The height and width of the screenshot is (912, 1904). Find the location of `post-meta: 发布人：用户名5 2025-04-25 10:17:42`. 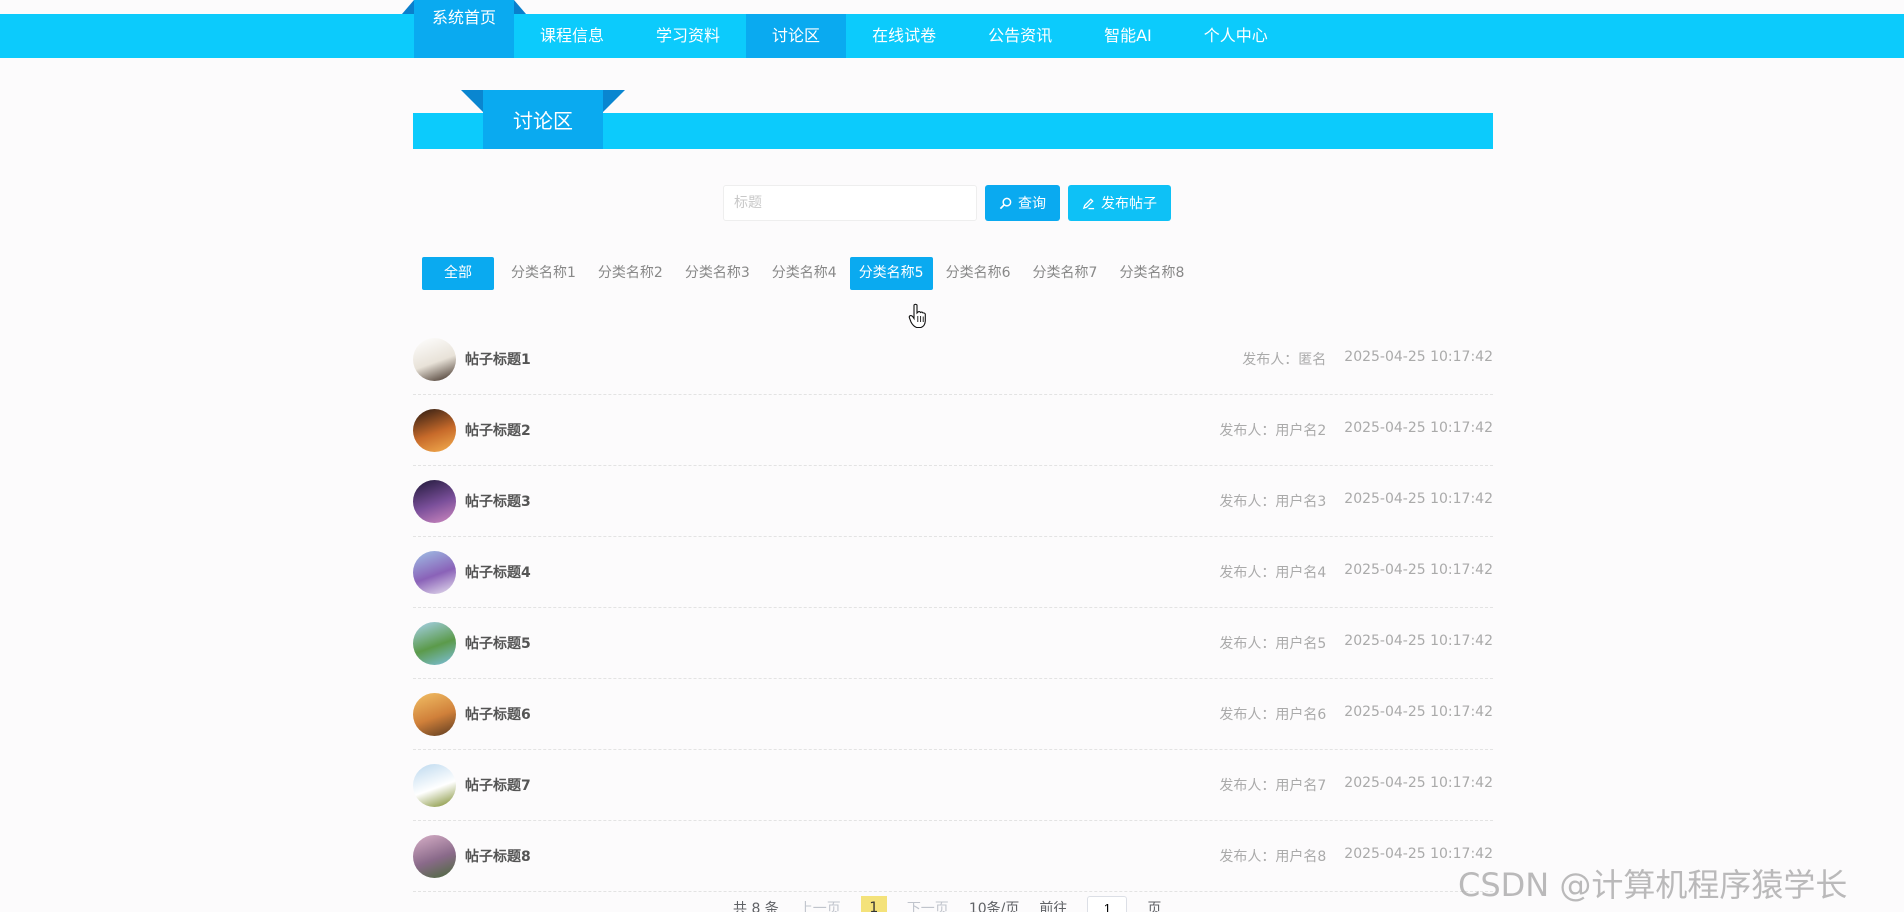

post-meta: 发布人：用户名5 2025-04-25 10:17:42 is located at coordinates (1356, 643).